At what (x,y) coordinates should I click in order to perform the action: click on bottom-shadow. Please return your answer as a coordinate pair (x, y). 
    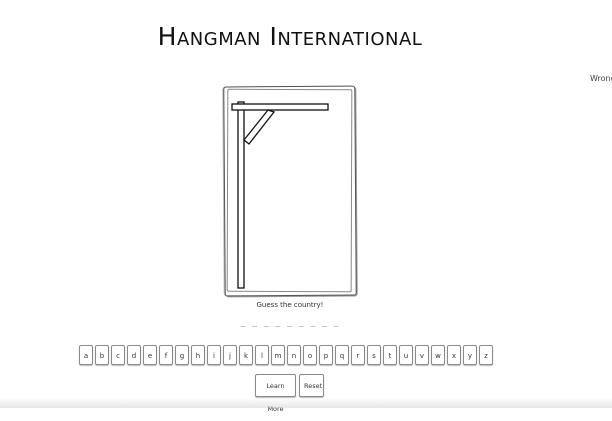
    Looking at the image, I should click on (306, 403).